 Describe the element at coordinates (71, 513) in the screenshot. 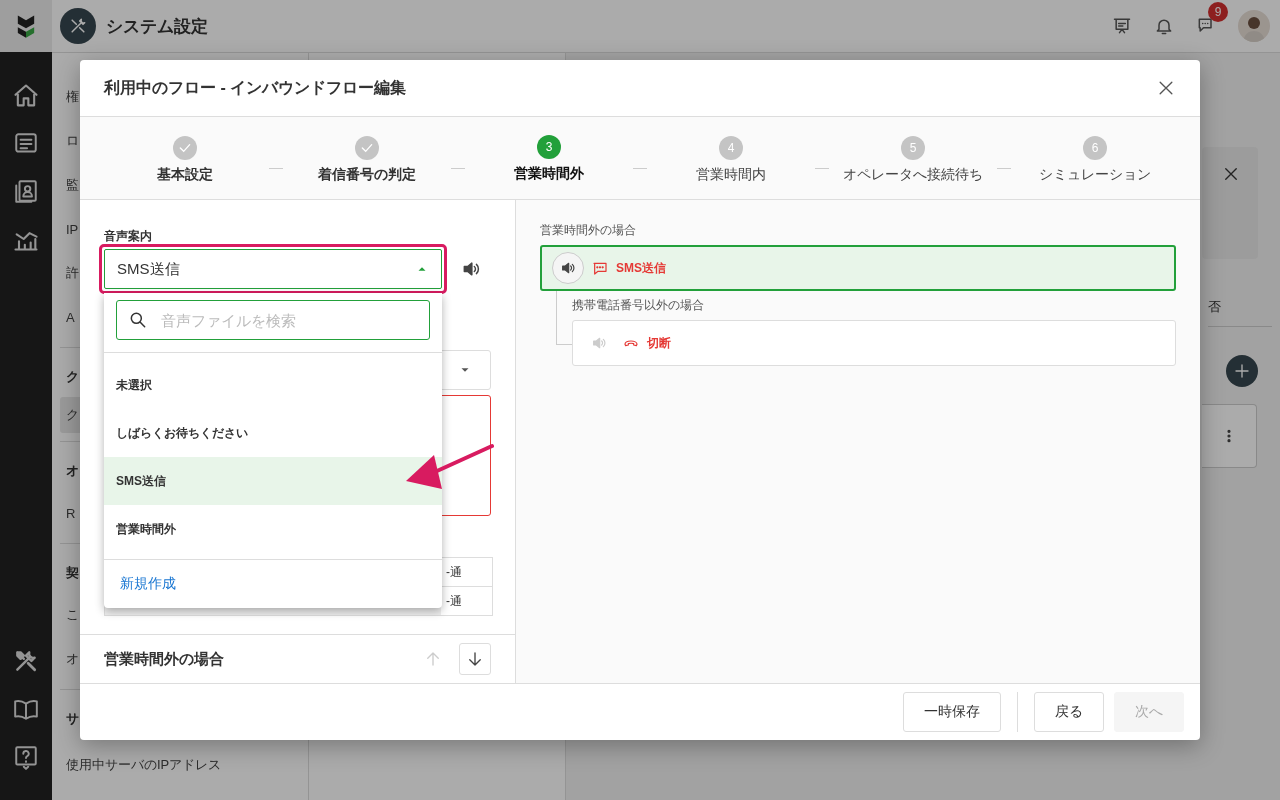

I see `sidebar-item: R` at that location.